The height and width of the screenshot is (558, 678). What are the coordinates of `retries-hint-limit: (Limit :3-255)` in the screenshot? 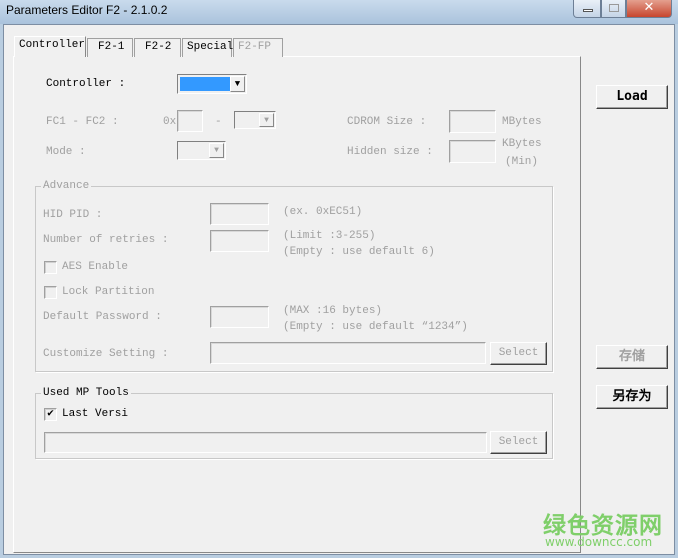 It's located at (329, 236).